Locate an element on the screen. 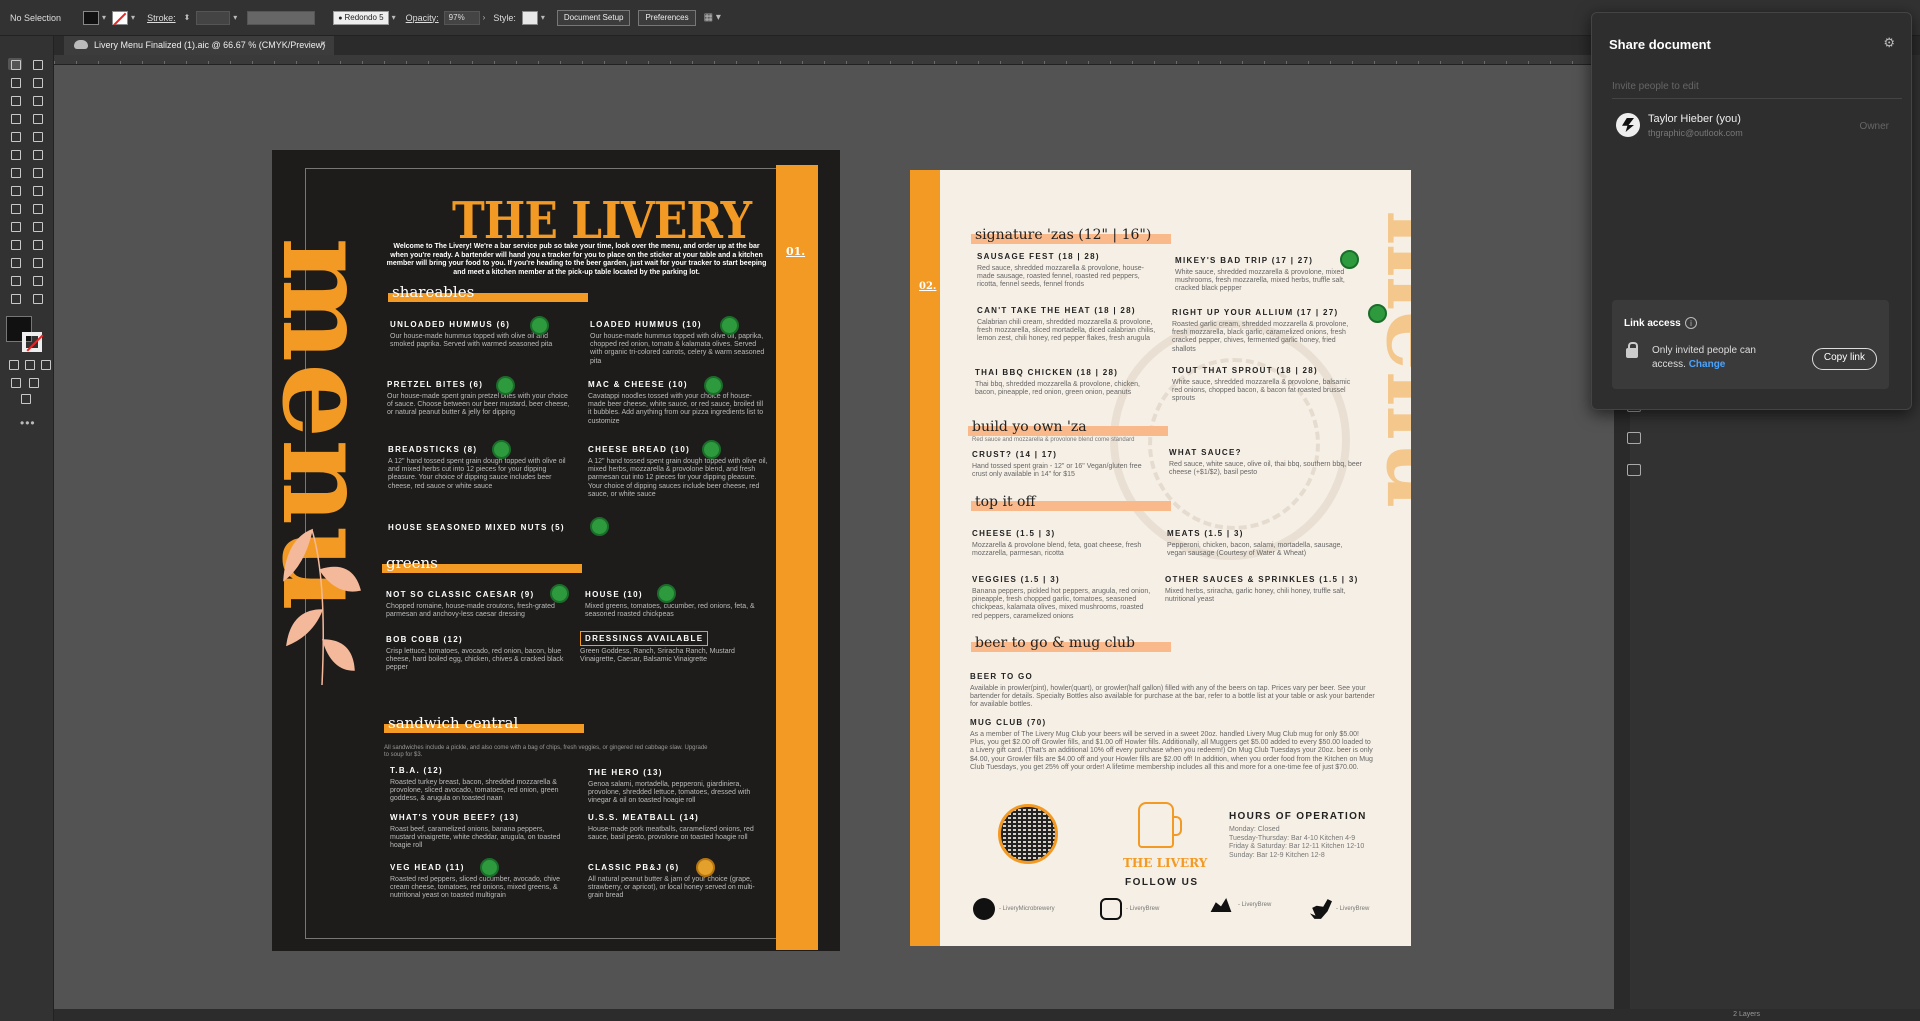 Image resolution: width=1920 pixels, height=1021 pixels. column-graph-tool-icon is located at coordinates (37, 262).